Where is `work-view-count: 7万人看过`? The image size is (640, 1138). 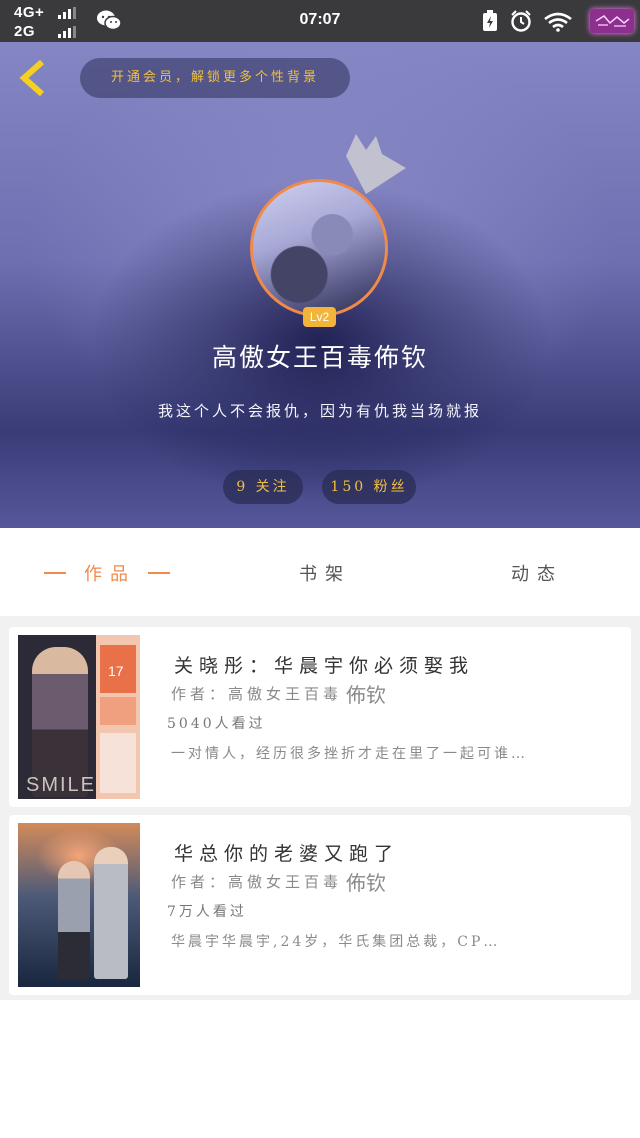 work-view-count: 7万人看过 is located at coordinates (207, 912).